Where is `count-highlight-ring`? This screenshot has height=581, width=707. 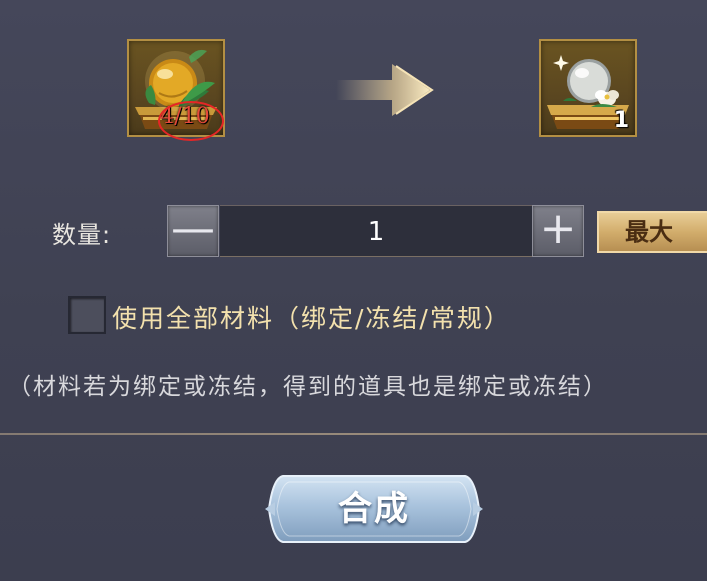
count-highlight-ring is located at coordinates (191, 121).